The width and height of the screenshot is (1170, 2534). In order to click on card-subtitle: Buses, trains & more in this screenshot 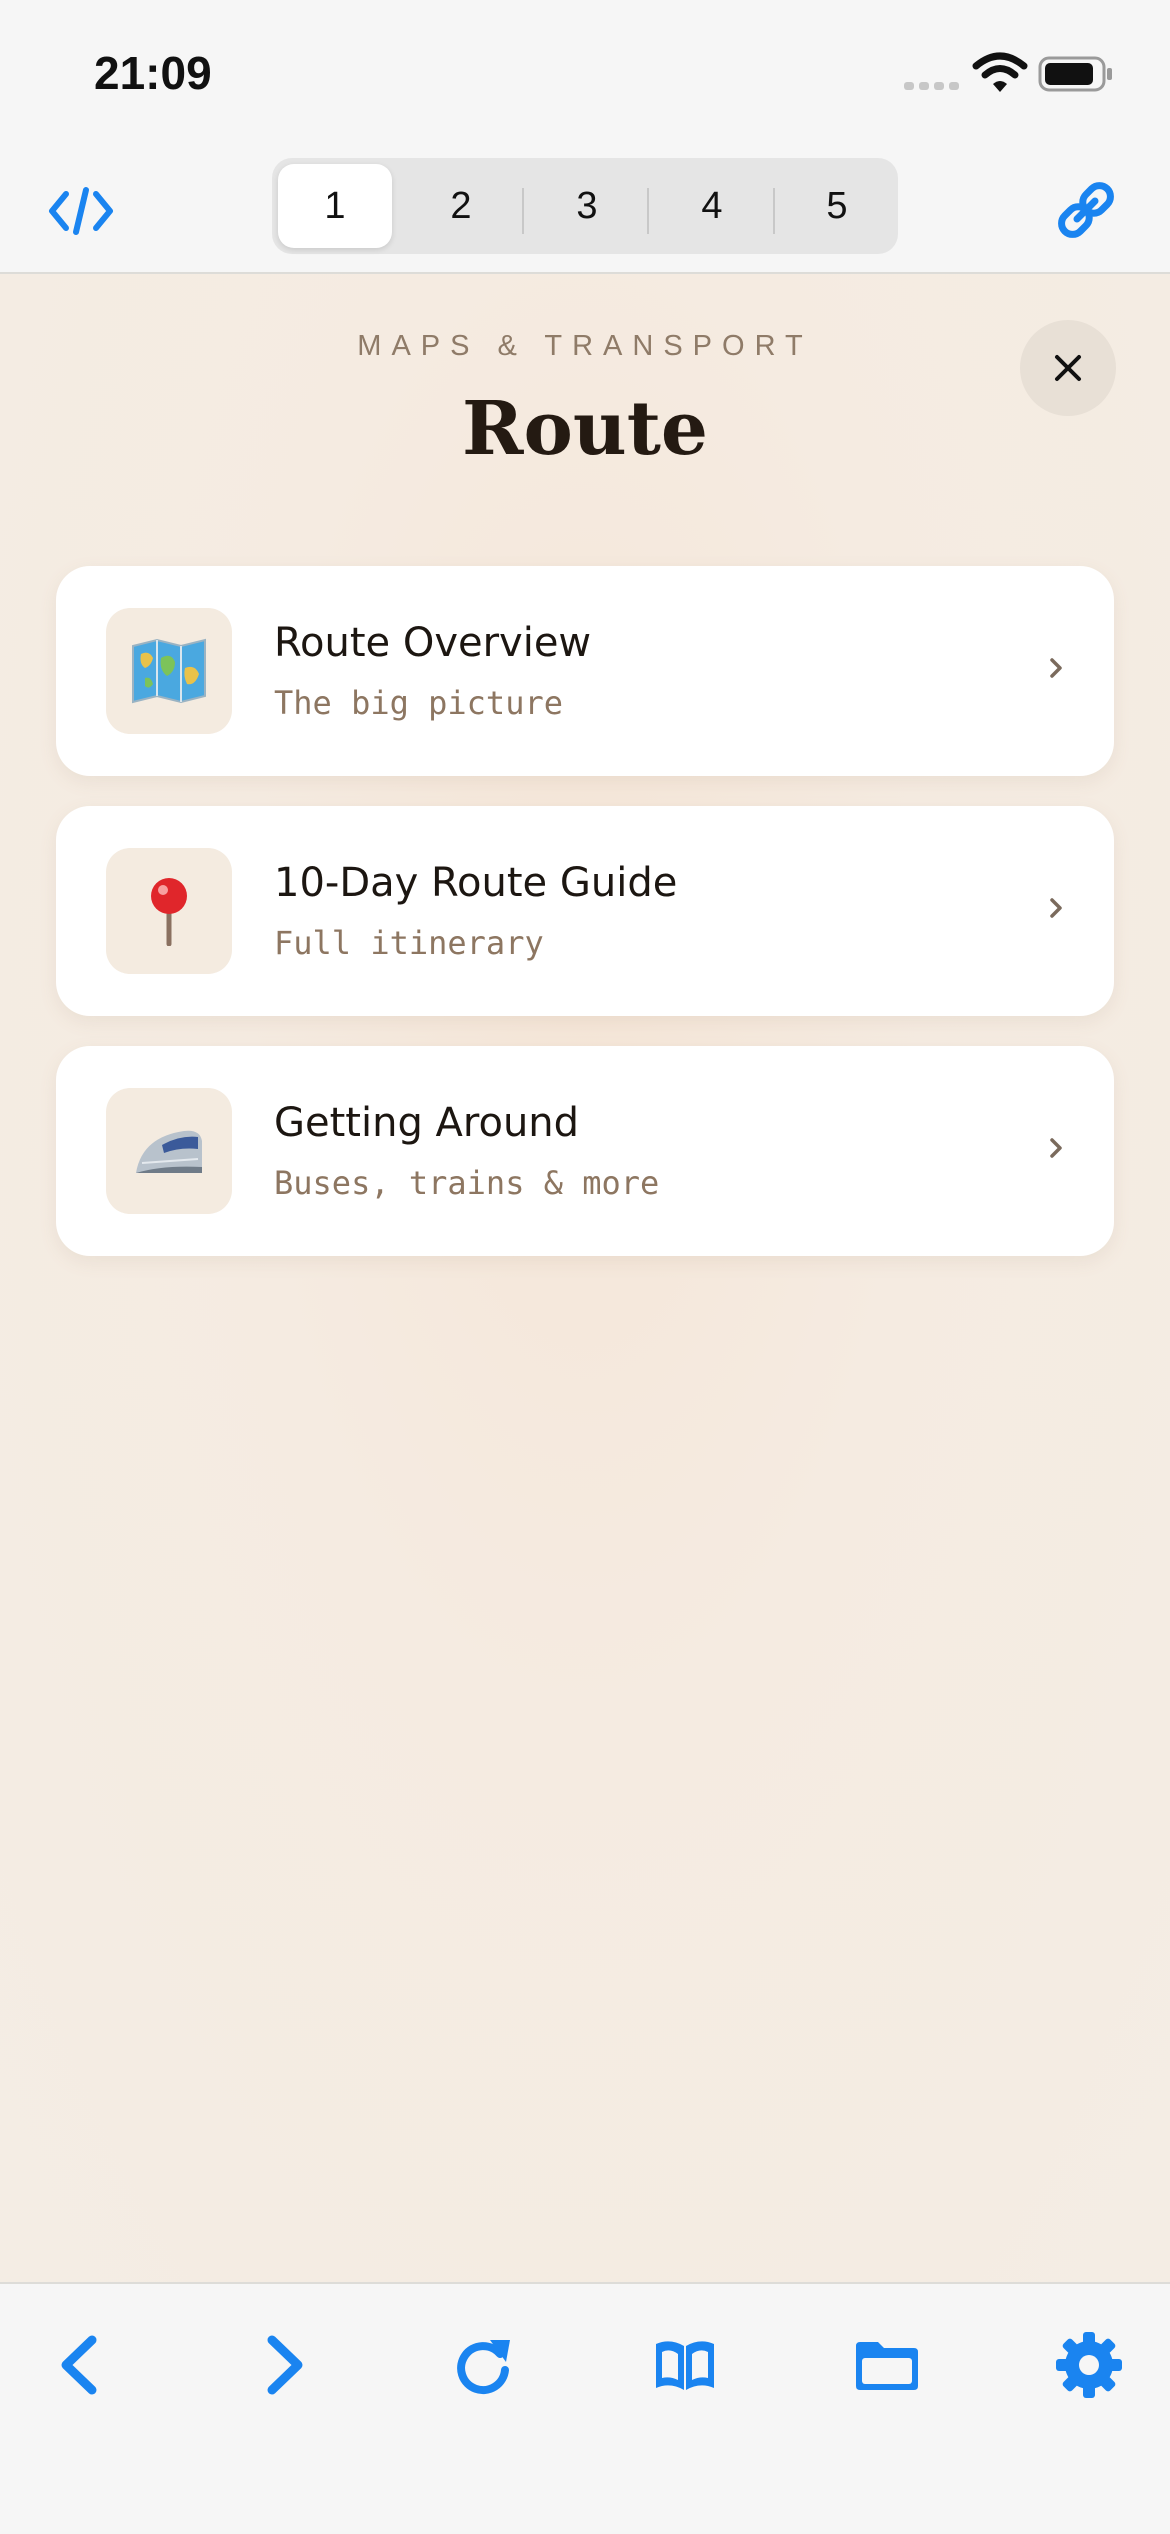, I will do `click(467, 1183)`.